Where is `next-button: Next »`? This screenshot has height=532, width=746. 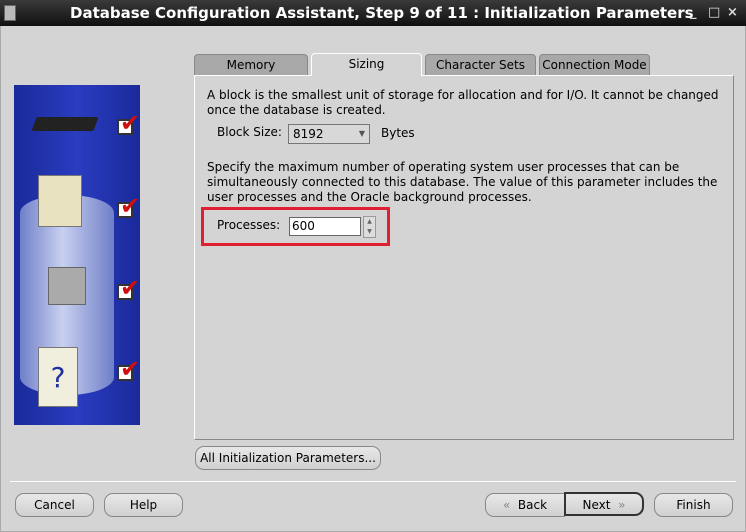 next-button: Next » is located at coordinates (604, 504).